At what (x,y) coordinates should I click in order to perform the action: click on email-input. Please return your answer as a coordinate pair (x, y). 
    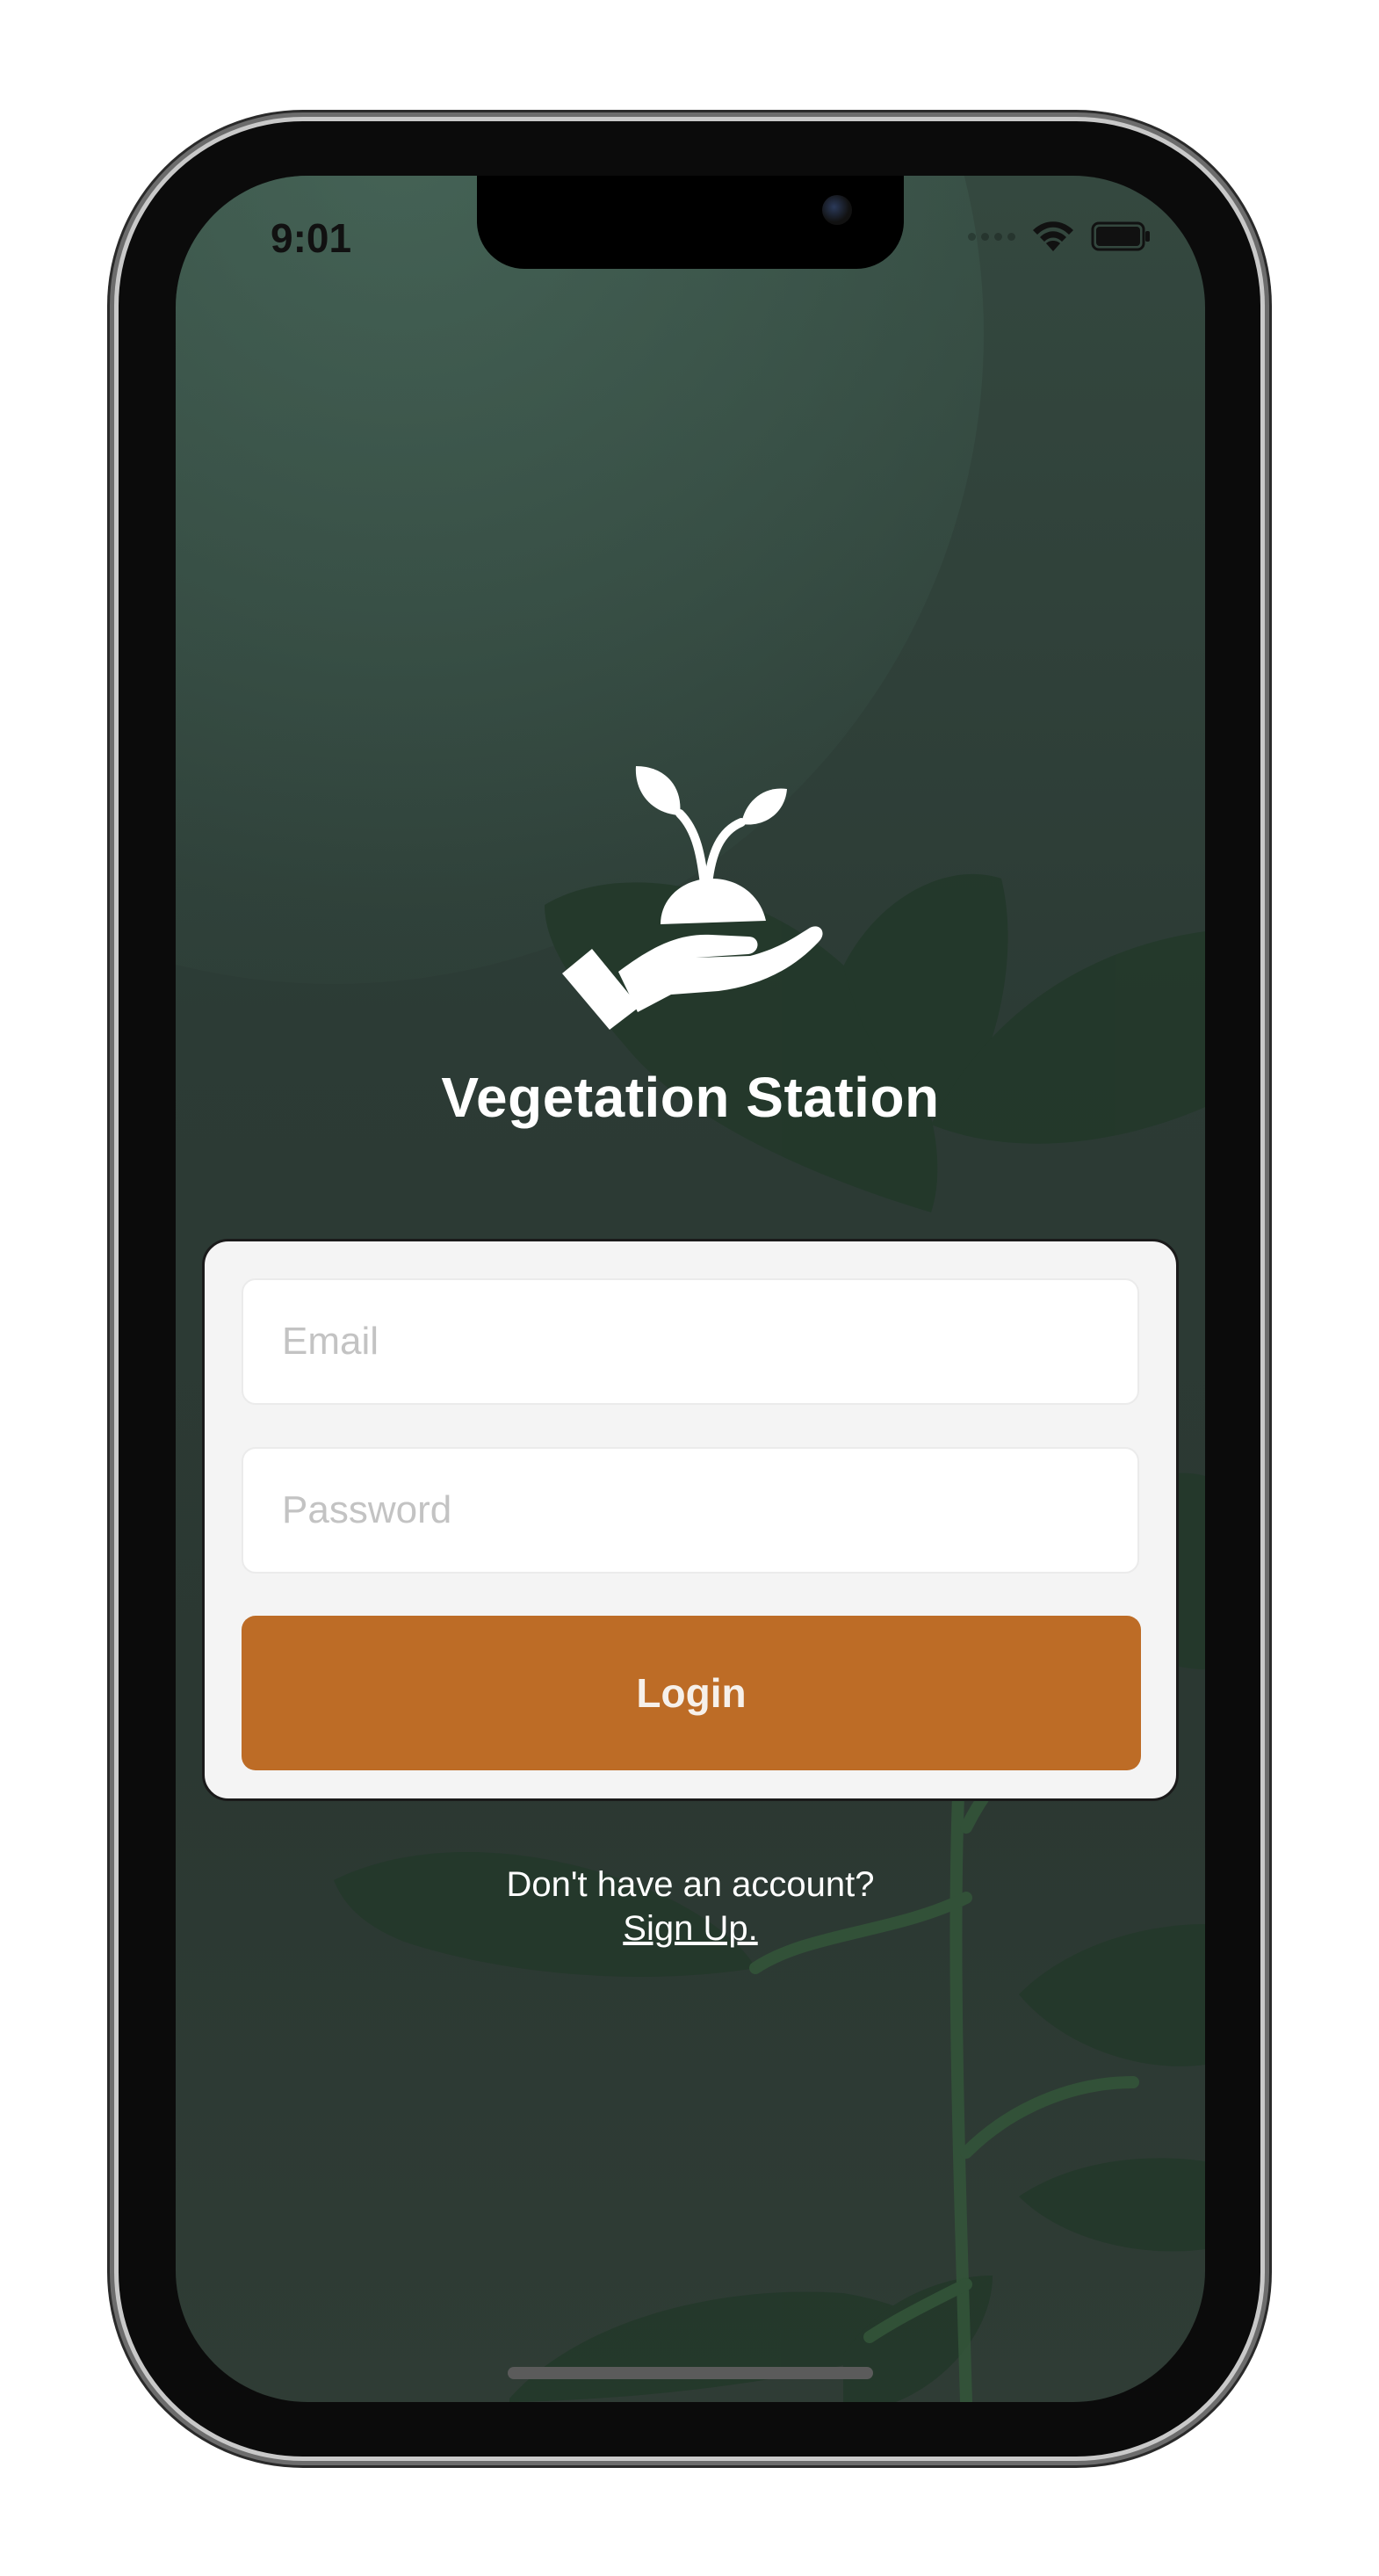
    Looking at the image, I should click on (690, 1341).